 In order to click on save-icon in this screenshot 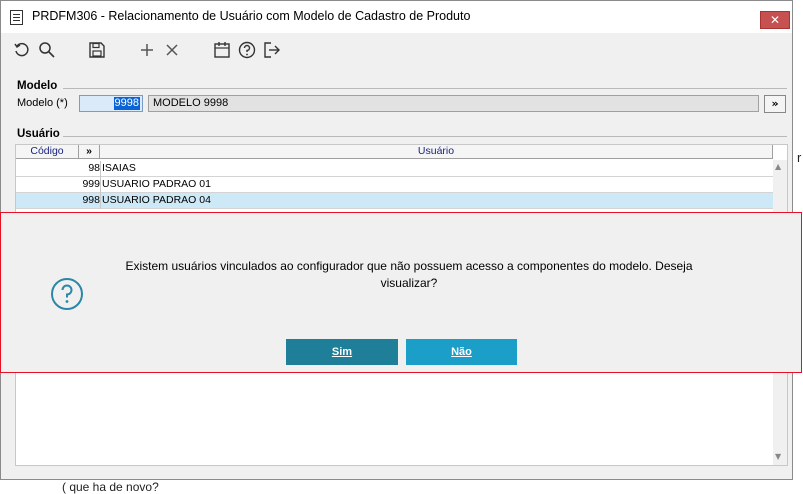, I will do `click(97, 50)`.